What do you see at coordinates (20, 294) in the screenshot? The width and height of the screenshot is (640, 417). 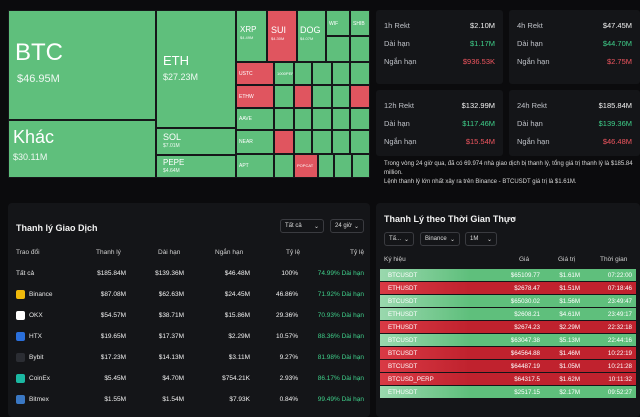 I see `binance-icon` at bounding box center [20, 294].